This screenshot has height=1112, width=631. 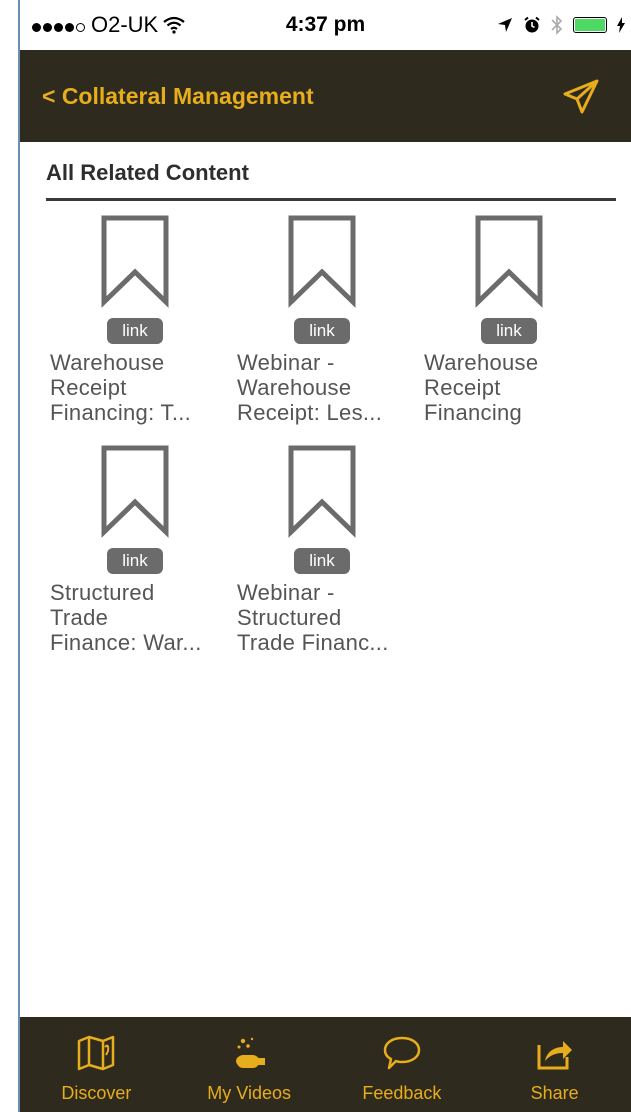 I want to click on back-button: < Collateral Management, so click(x=178, y=96).